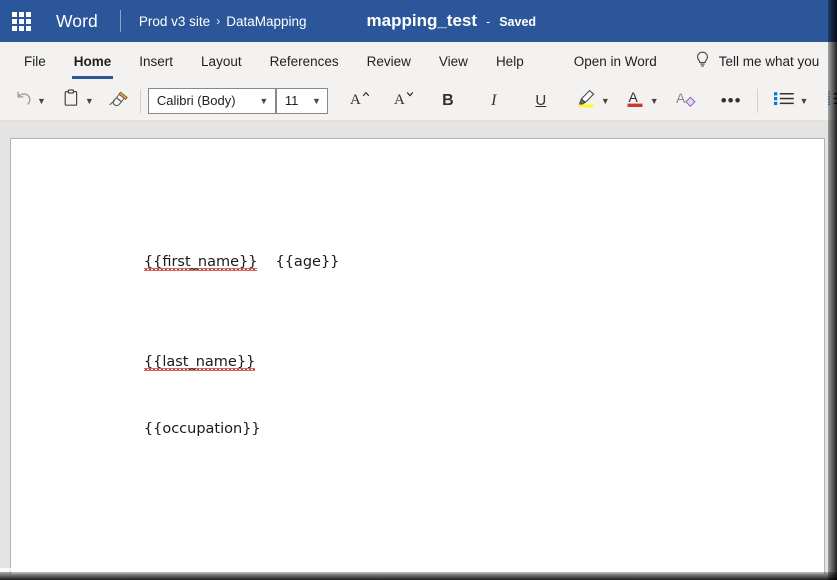  I want to click on undo-button, so click(23, 101).